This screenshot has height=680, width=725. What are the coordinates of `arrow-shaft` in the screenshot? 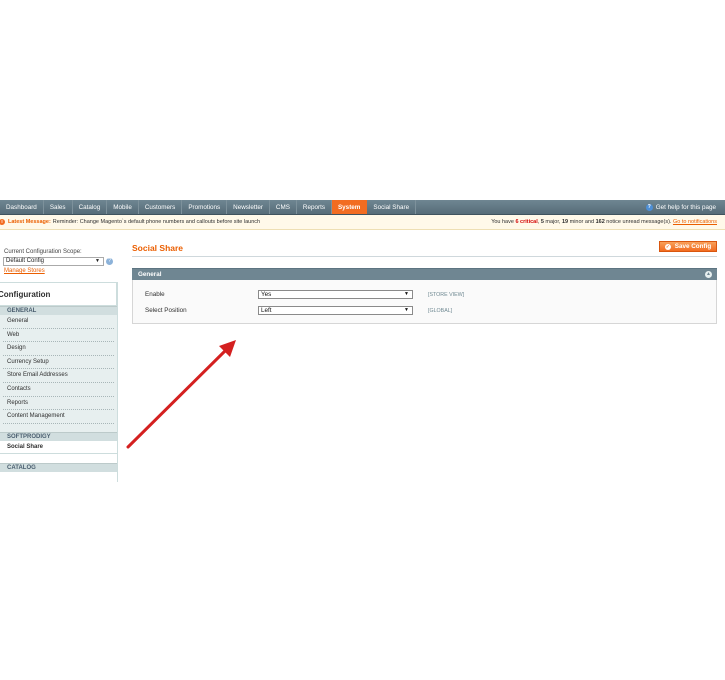 It's located at (177, 398).